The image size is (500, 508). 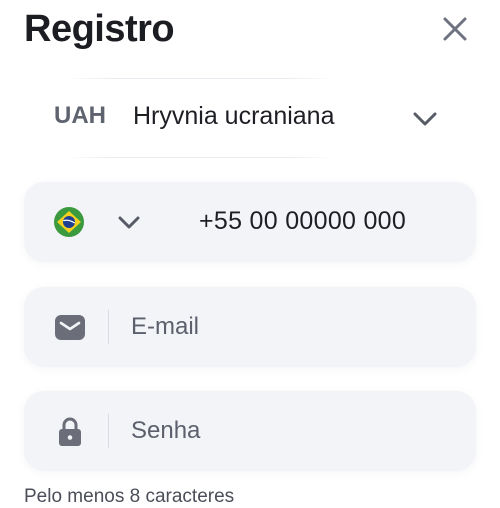 What do you see at coordinates (291, 431) in the screenshot?
I see `password-input` at bounding box center [291, 431].